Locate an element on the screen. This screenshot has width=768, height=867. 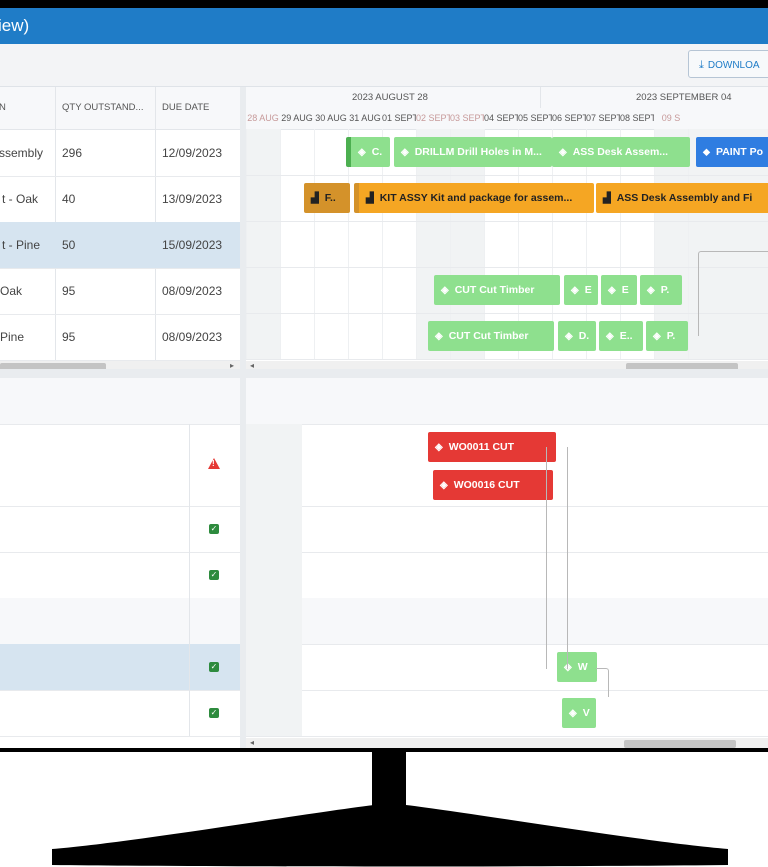
table-row-selected: ✓ is located at coordinates (120, 667).